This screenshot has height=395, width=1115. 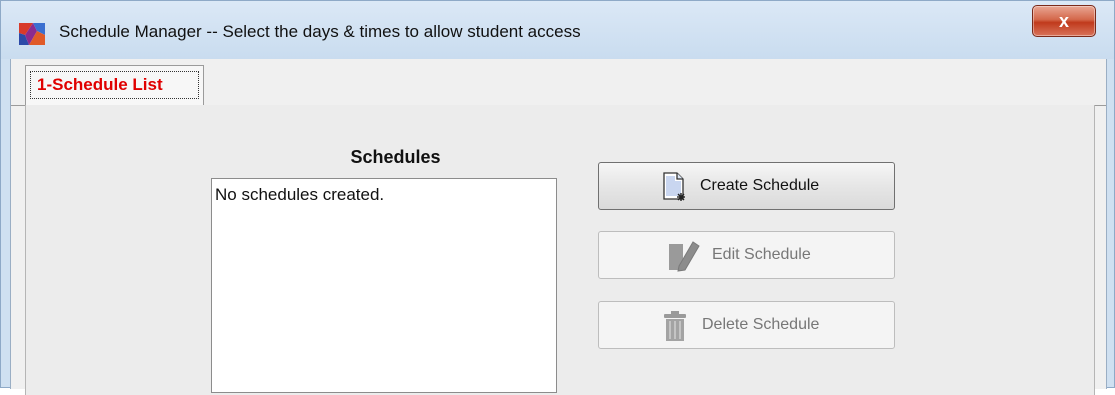 I want to click on schedules-empty-text: No schedules created., so click(x=300, y=194).